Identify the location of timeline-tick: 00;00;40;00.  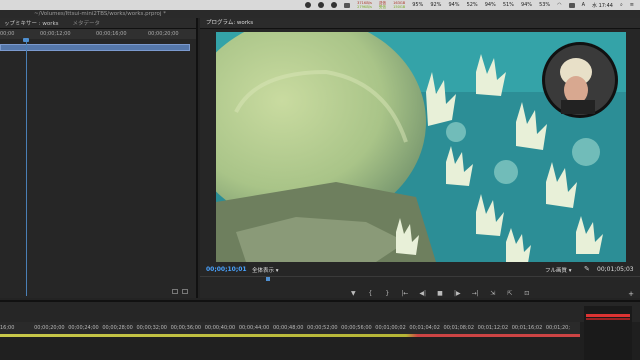
(220, 328).